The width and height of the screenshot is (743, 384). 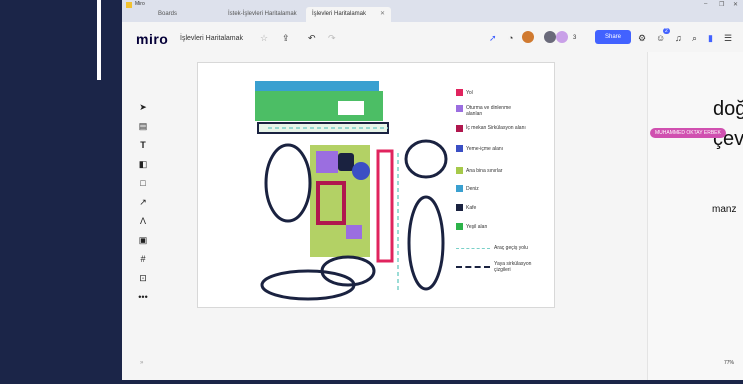 I want to click on miro-logo: miro, so click(x=152, y=39).